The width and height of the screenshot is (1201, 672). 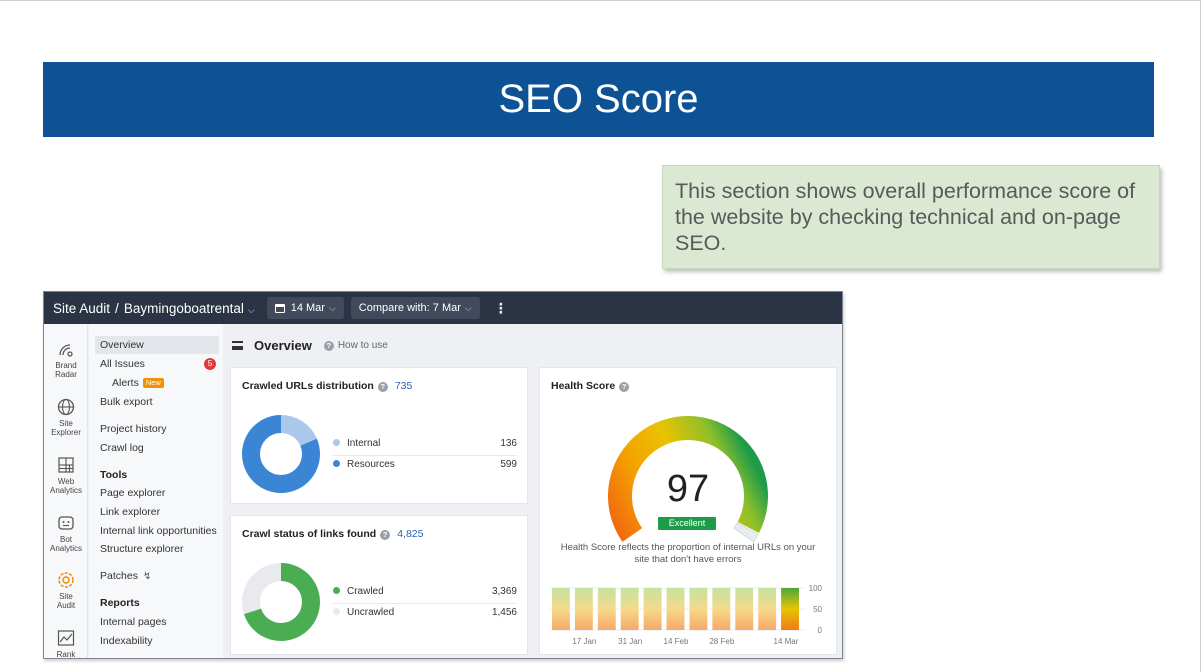 What do you see at coordinates (504, 591) in the screenshot?
I see `legend-value: 3,369` at bounding box center [504, 591].